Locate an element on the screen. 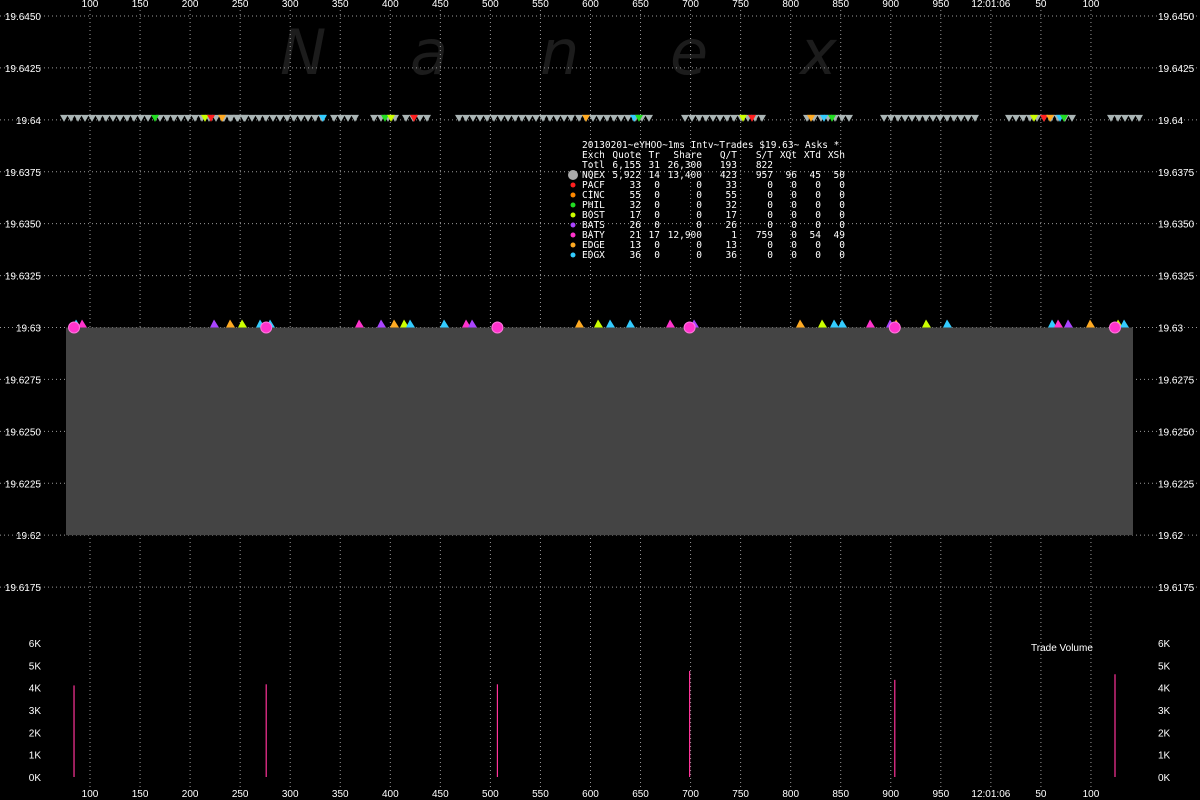 This screenshot has width=1200, height=800. volume-y-tick-left: 3K is located at coordinates (35, 711).